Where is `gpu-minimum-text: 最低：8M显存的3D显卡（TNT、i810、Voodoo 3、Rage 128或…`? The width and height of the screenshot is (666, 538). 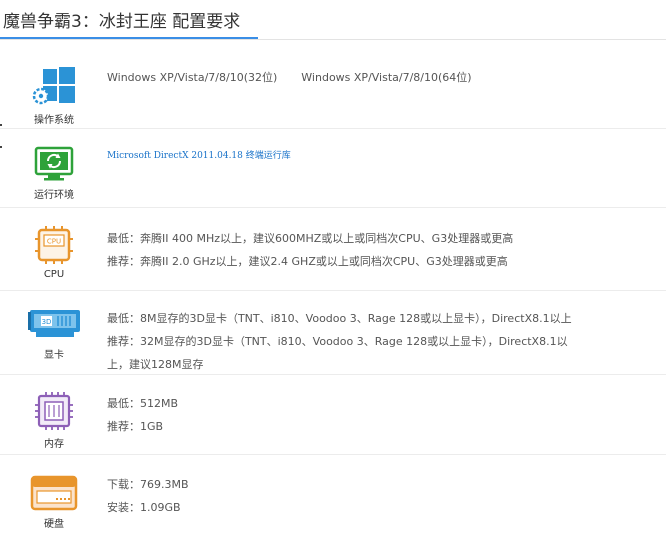
gpu-minimum-text: 最低：8M显存的3D显卡（TNT、i810、Voodoo 3、Rage 128或… is located at coordinates (339, 318).